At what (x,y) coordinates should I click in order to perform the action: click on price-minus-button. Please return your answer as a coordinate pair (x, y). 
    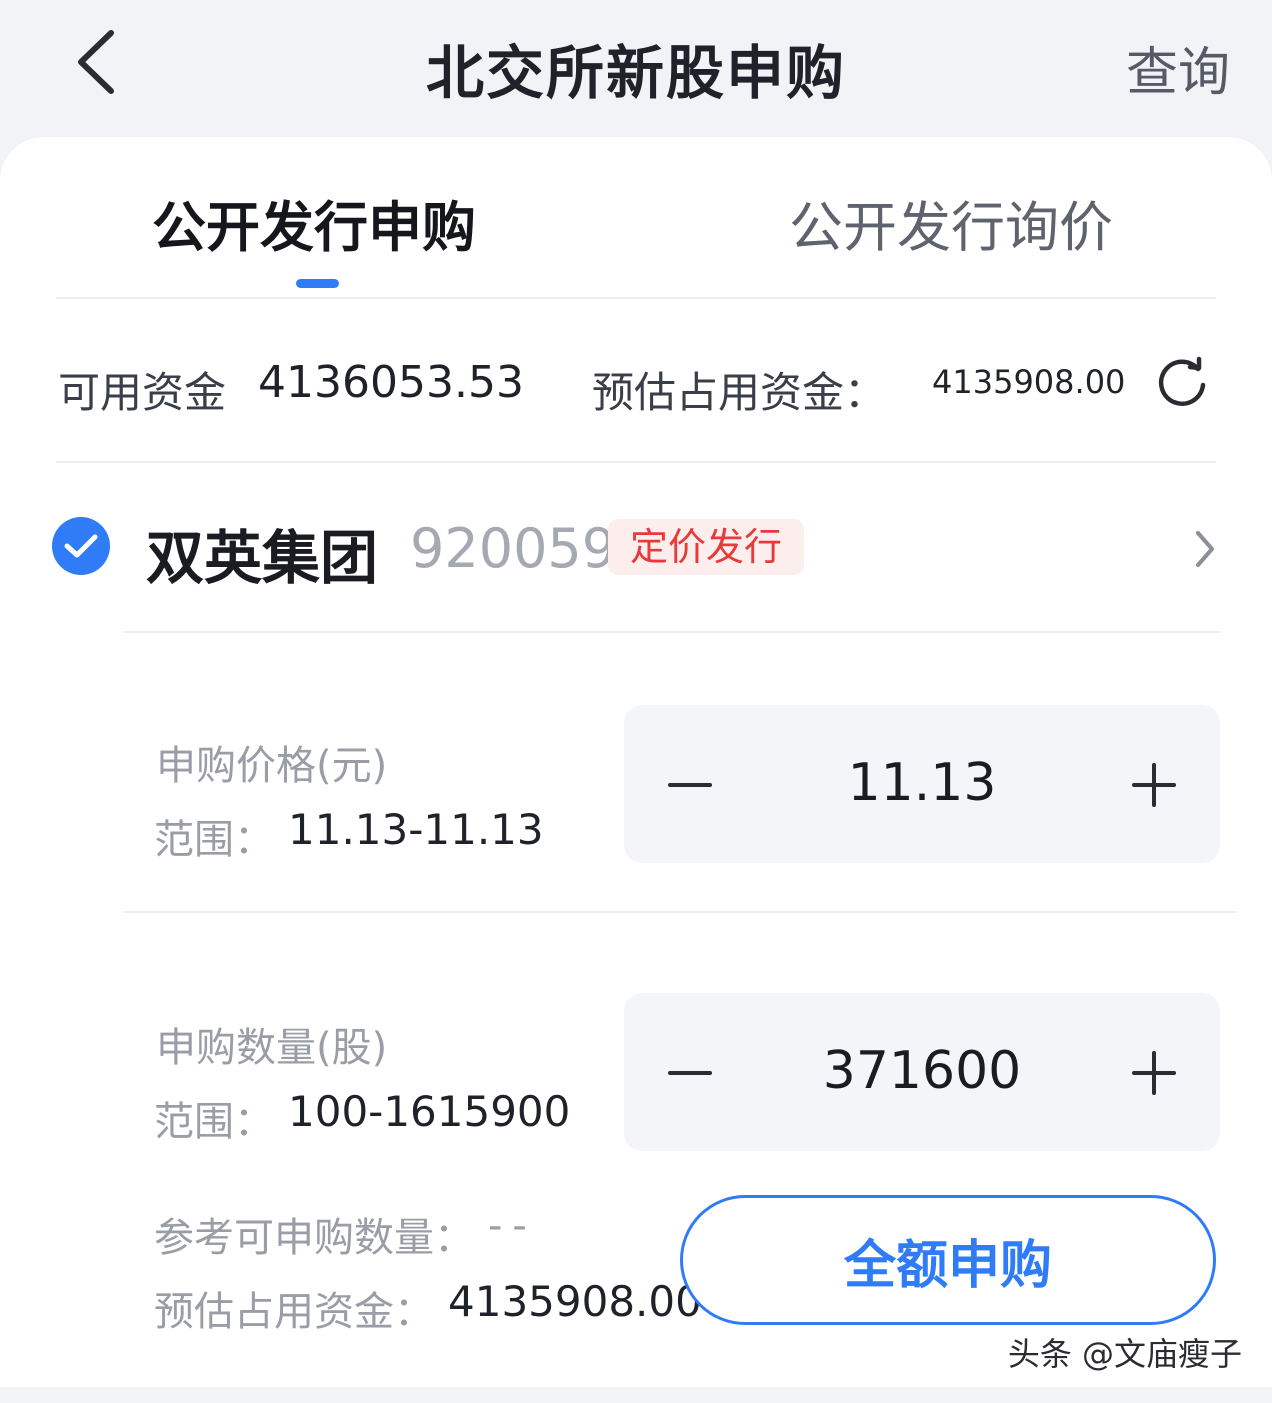
    Looking at the image, I should click on (690, 785).